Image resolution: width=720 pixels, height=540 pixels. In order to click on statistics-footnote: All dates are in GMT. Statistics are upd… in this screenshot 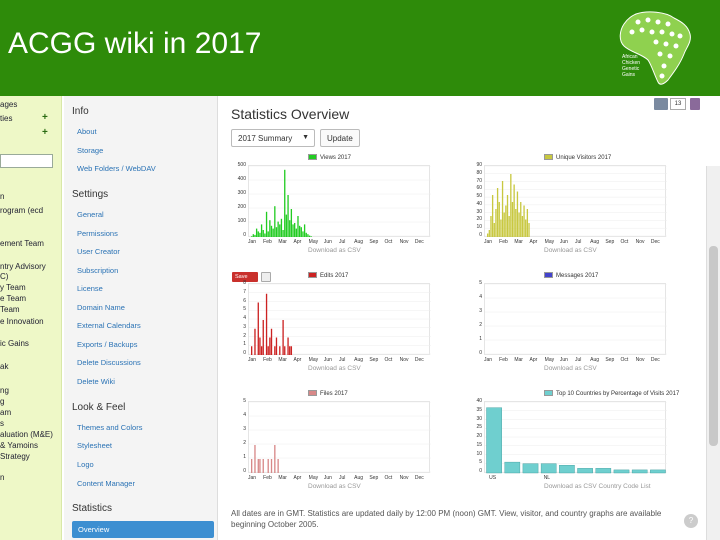, I will do `click(446, 519)`.